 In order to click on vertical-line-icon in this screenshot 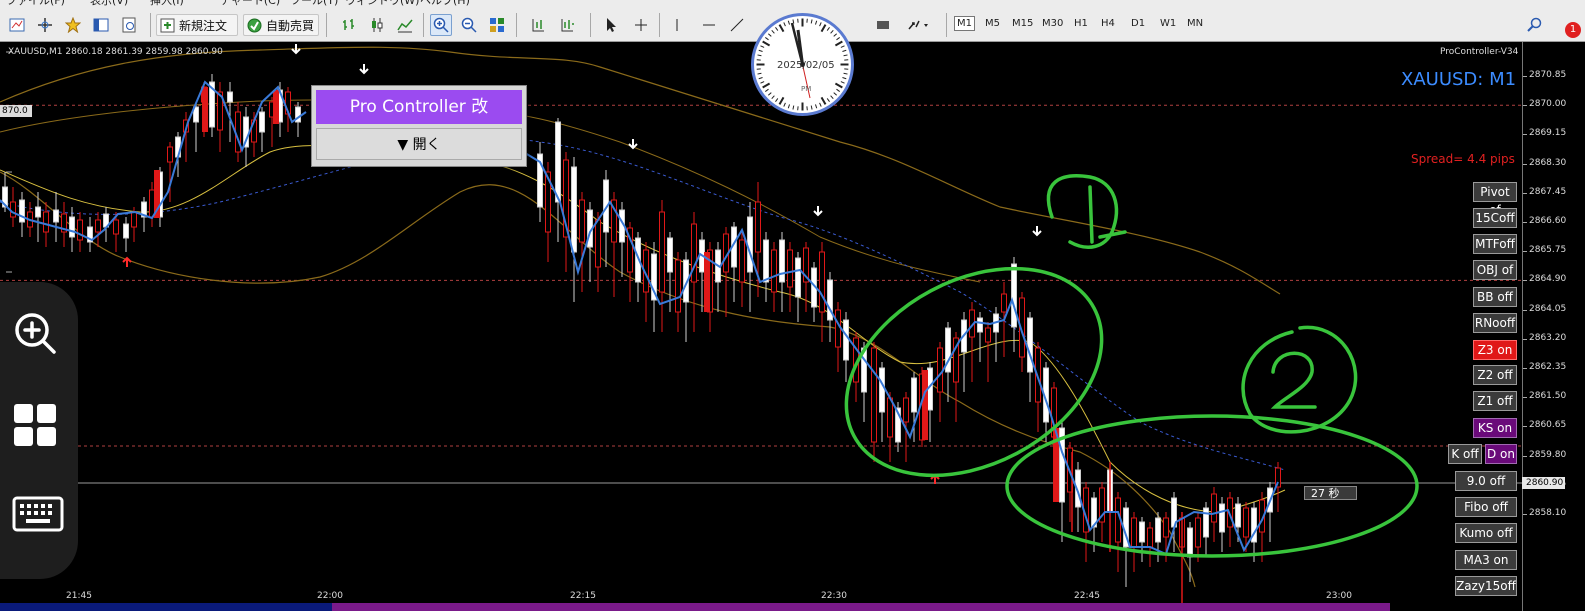, I will do `click(677, 25)`.